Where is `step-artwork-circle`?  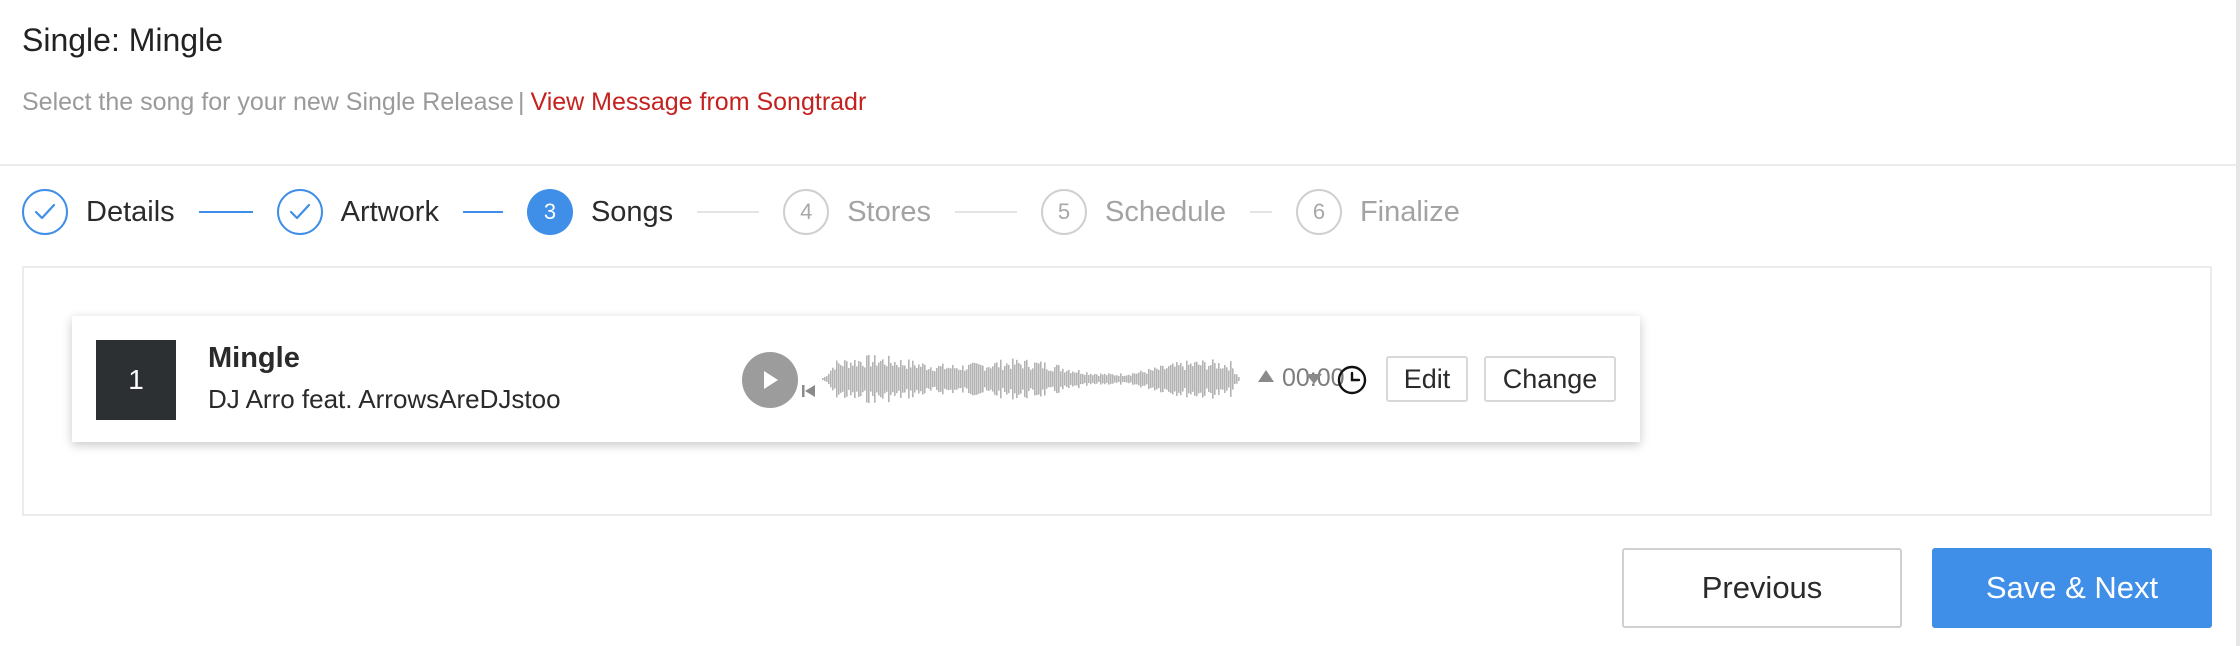 step-artwork-circle is located at coordinates (299, 212).